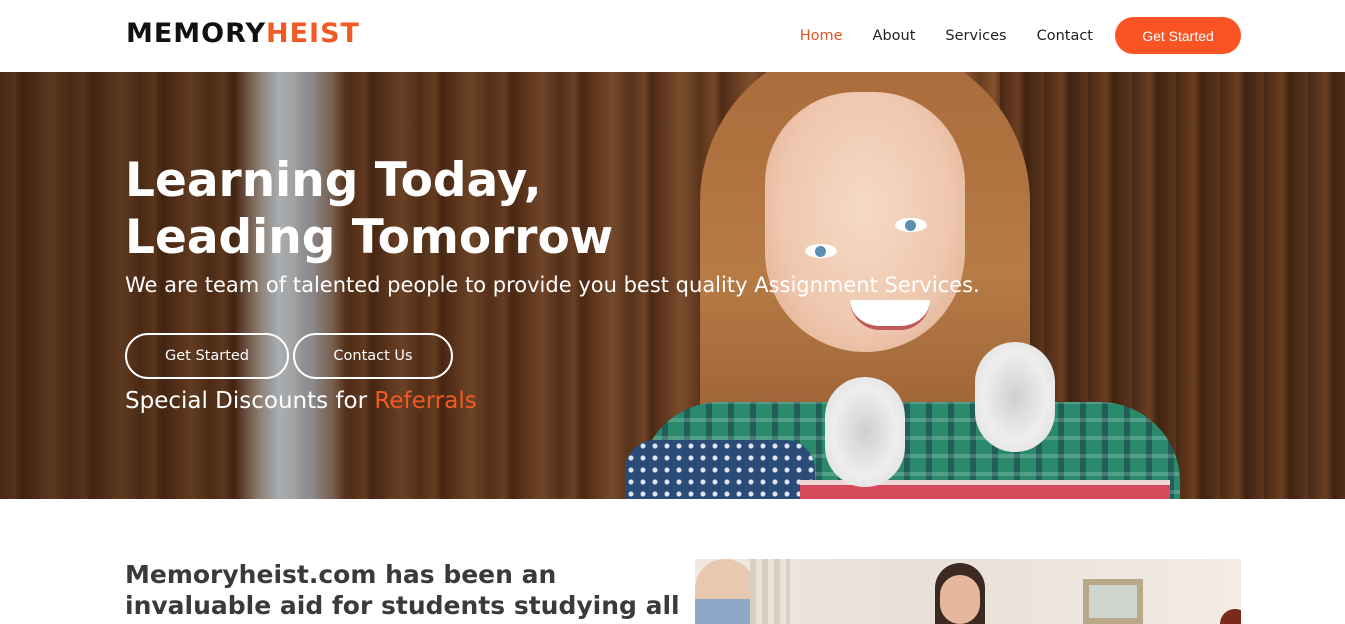 The width and height of the screenshot is (1345, 624). I want to click on header-get-started-button: Get Started, so click(1178, 35).